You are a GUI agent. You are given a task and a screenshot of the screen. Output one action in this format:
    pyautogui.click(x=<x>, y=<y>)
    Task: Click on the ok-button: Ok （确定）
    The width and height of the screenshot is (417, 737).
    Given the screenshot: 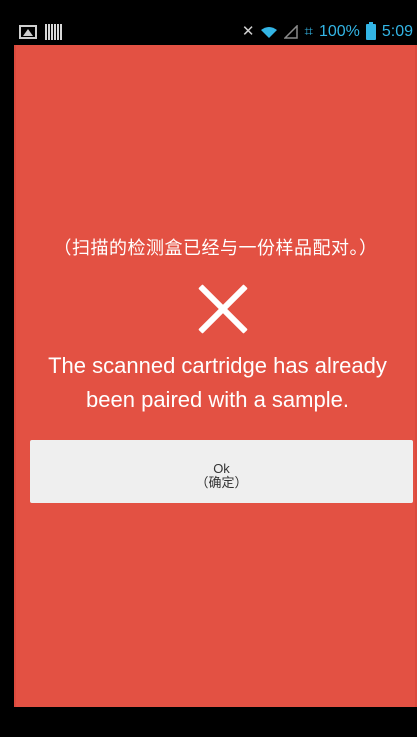 What is the action you would take?
    pyautogui.click(x=221, y=471)
    